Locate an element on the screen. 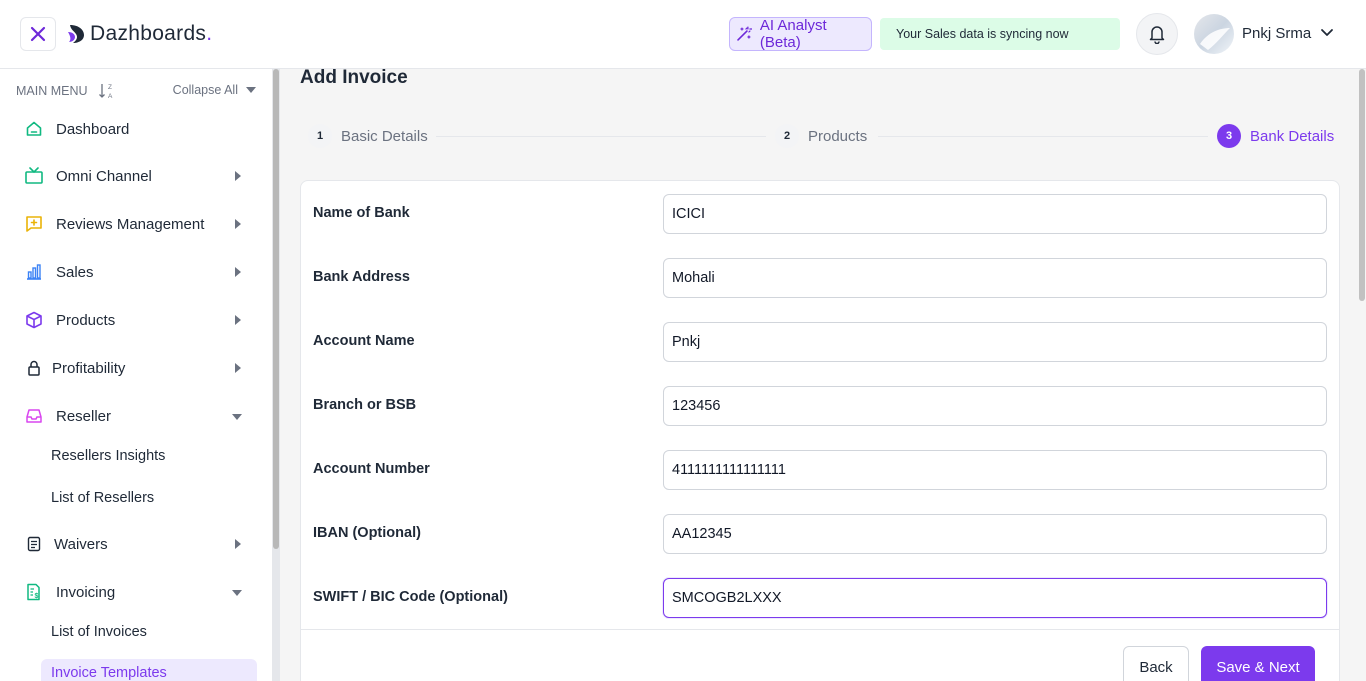 This screenshot has height=681, width=1366. avatar is located at coordinates (1214, 34).